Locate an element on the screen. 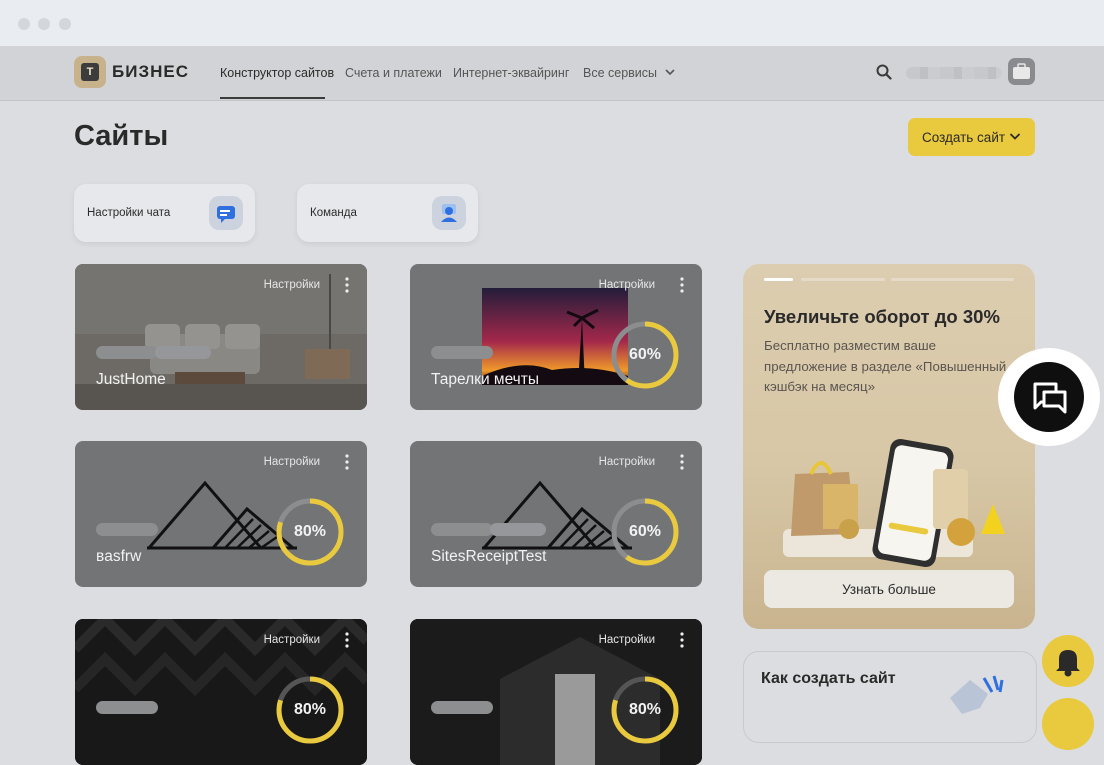  page-title: Сайты is located at coordinates (121, 136).